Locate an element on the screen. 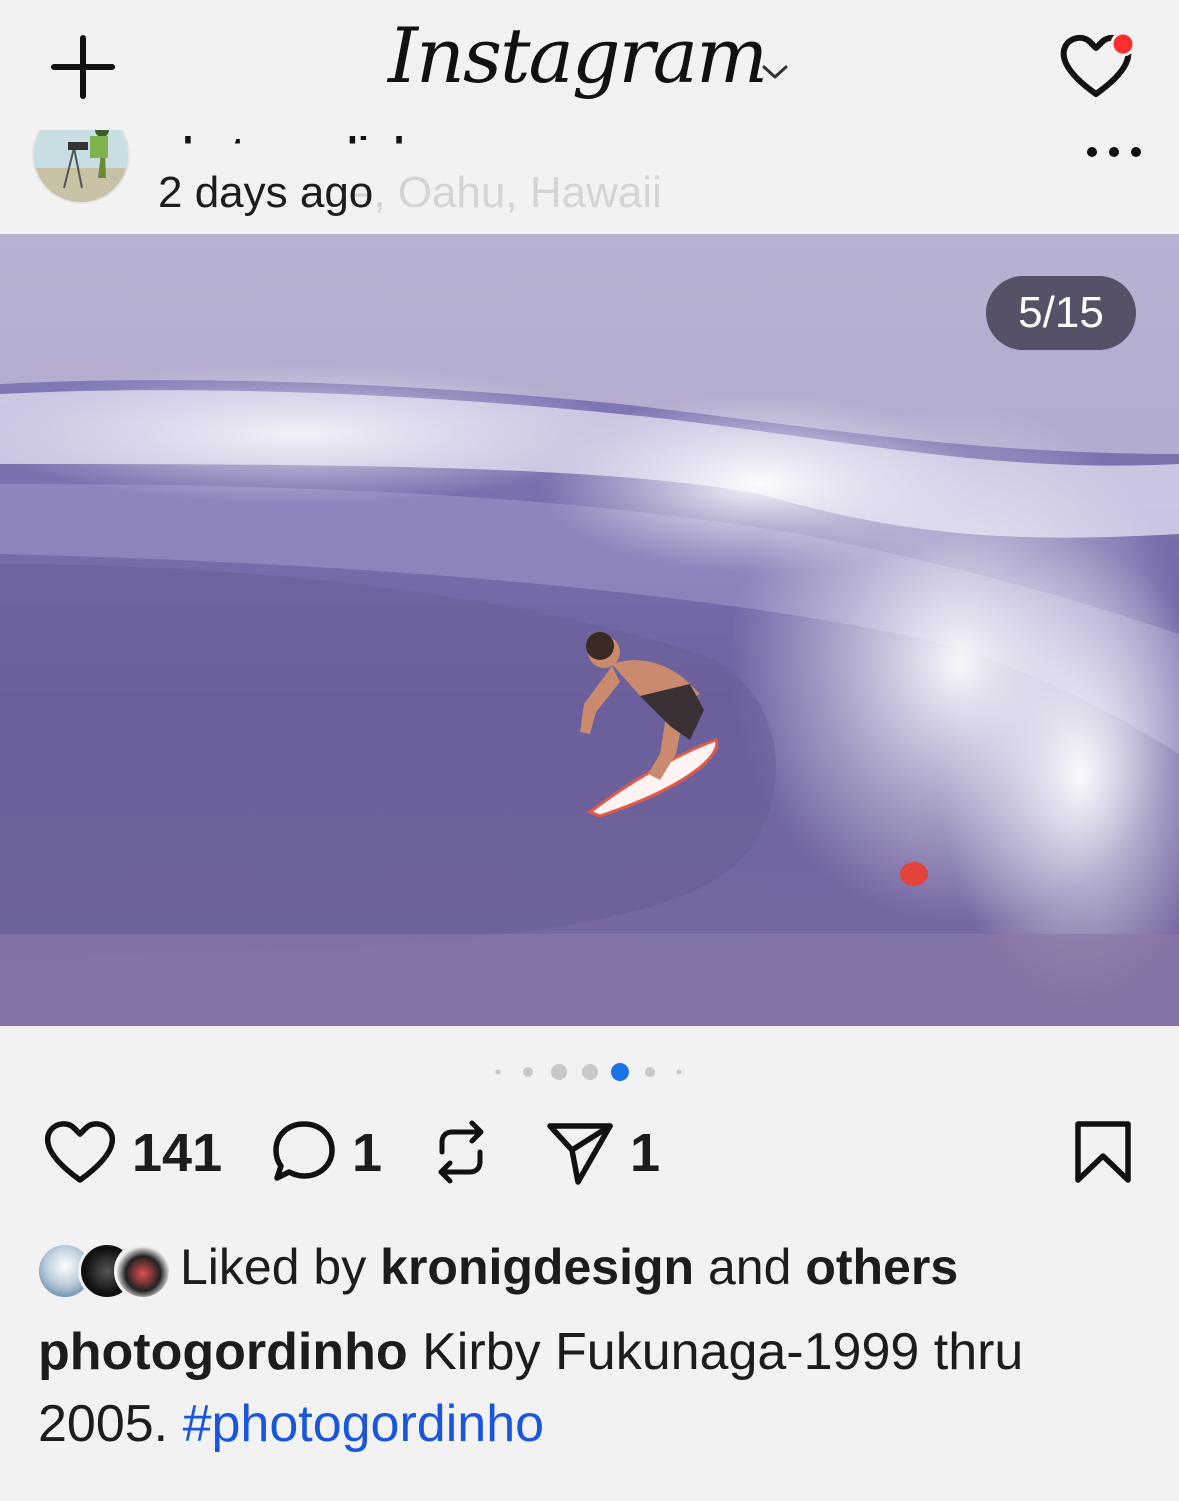  comment-button is located at coordinates (304, 1152).